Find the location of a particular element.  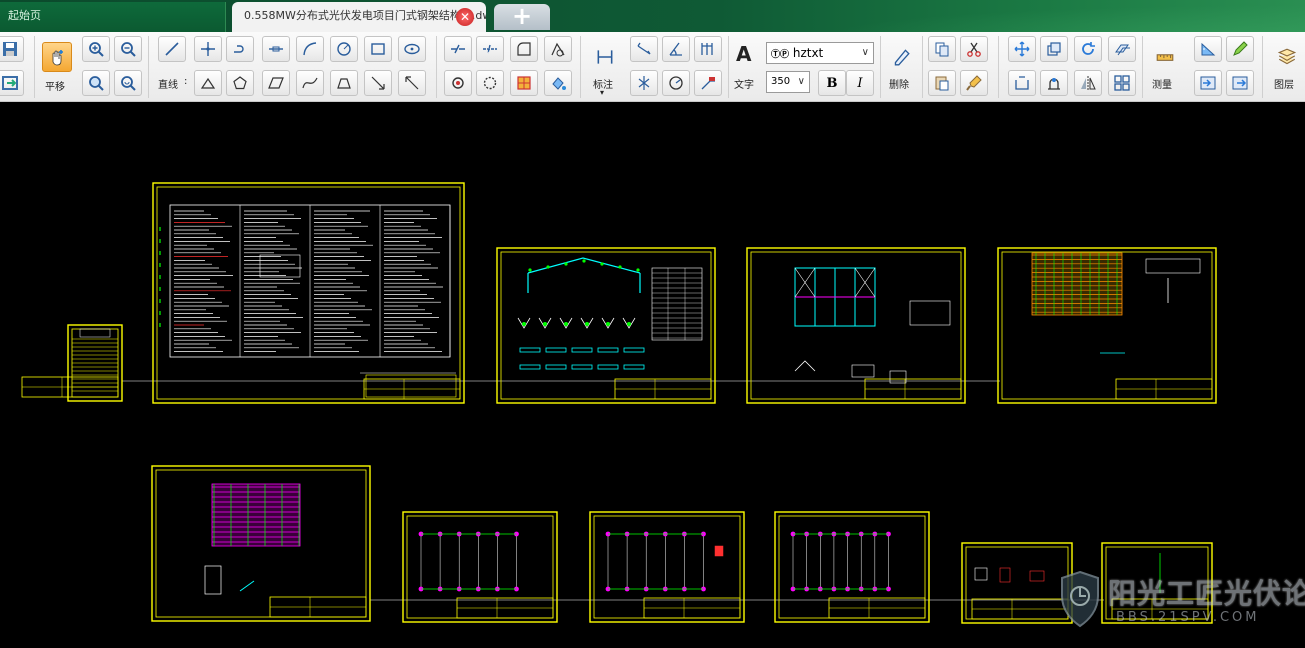

copy-button is located at coordinates (942, 49).